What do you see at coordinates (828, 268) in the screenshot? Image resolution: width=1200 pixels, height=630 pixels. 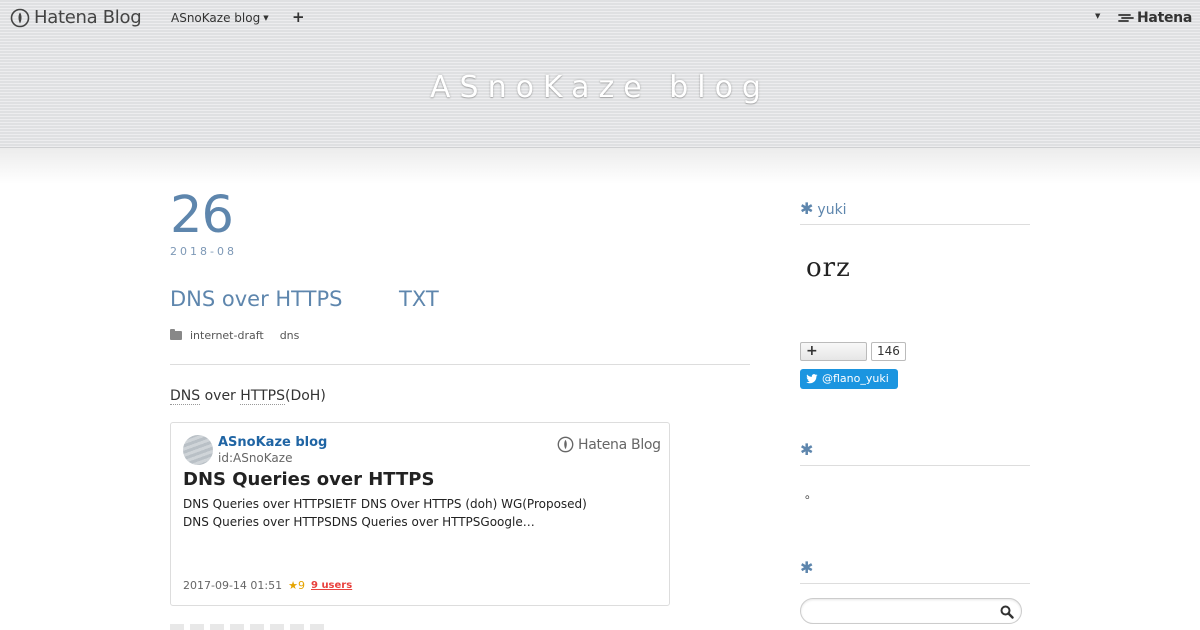 I see `profile-icon-image: orz` at bounding box center [828, 268].